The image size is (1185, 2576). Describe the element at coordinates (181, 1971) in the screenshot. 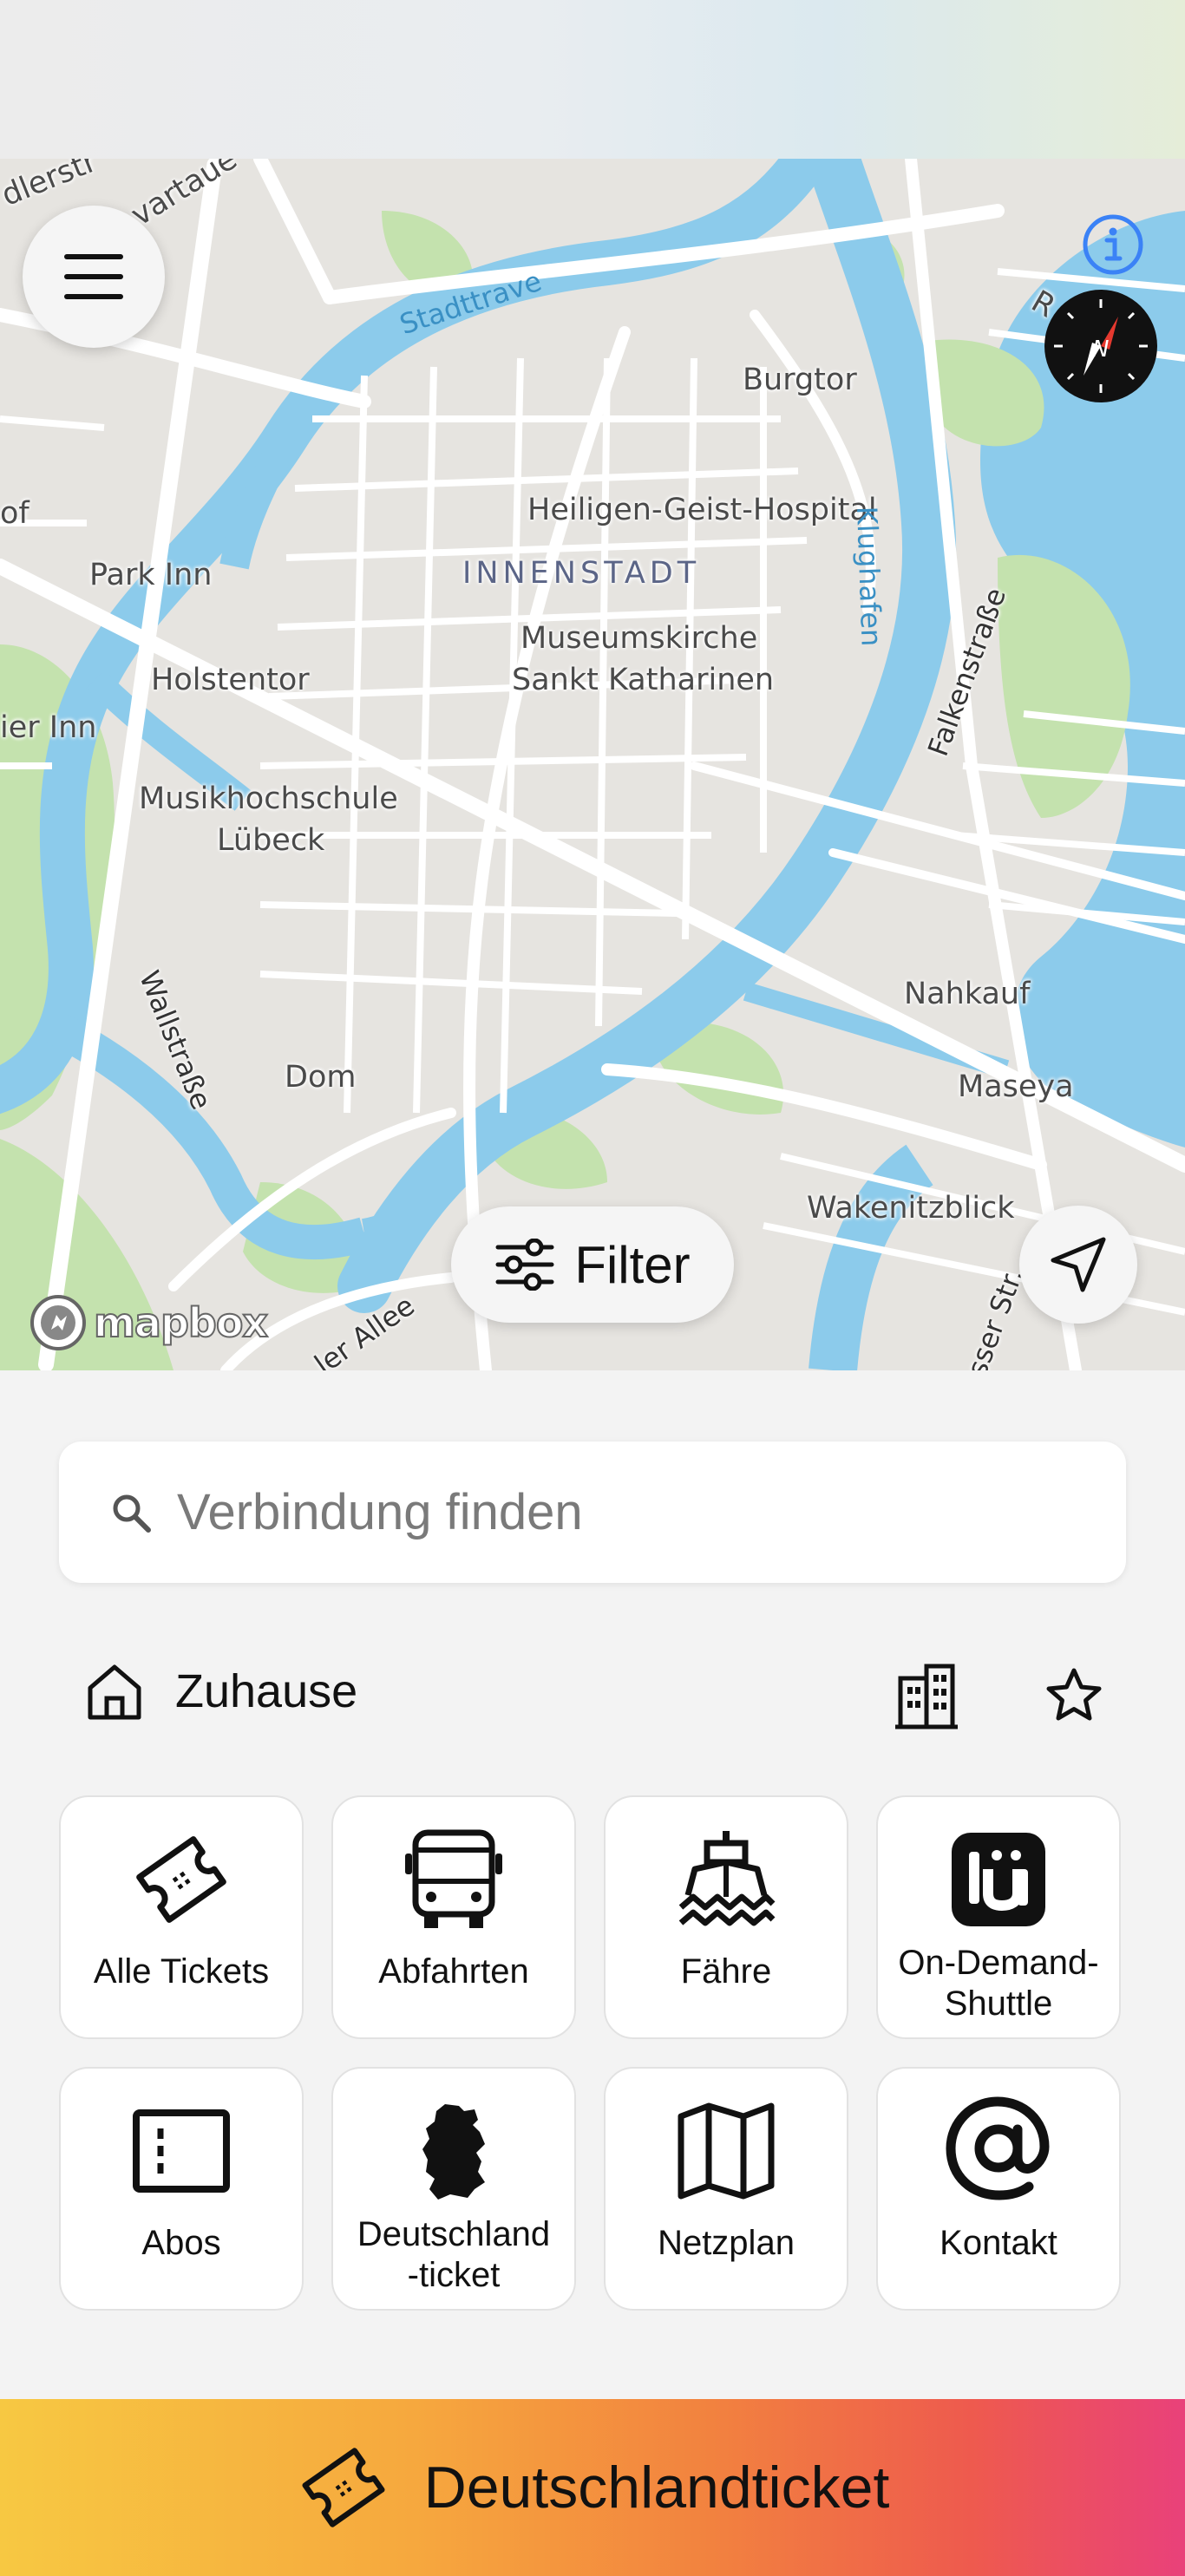

I see `tile-label: Alle Tickets` at that location.